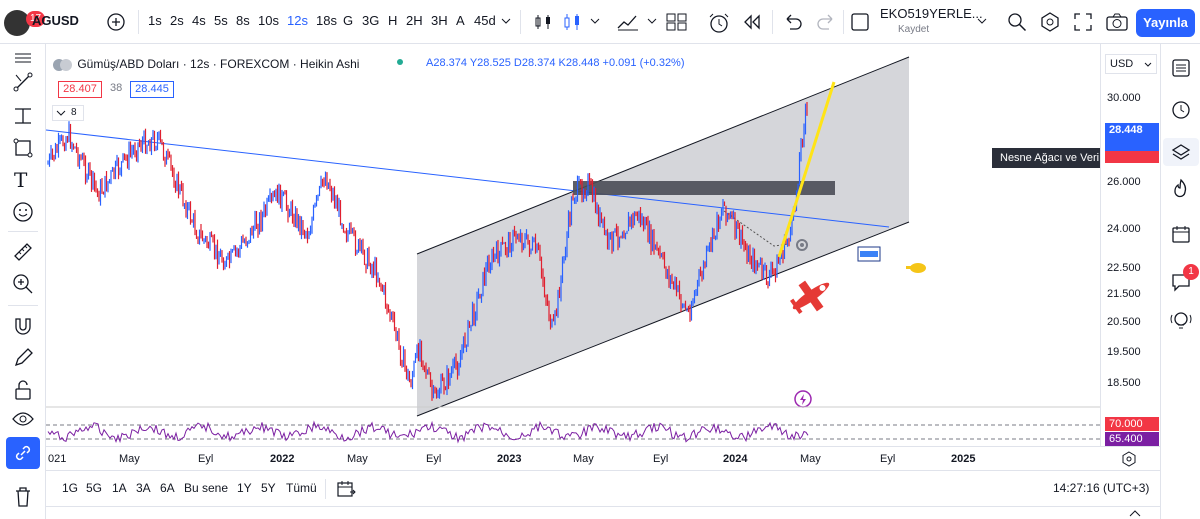 Image resolution: width=1200 pixels, height=519 pixels. Describe the element at coordinates (1017, 22) in the screenshot. I see `quick-search-icon` at that location.